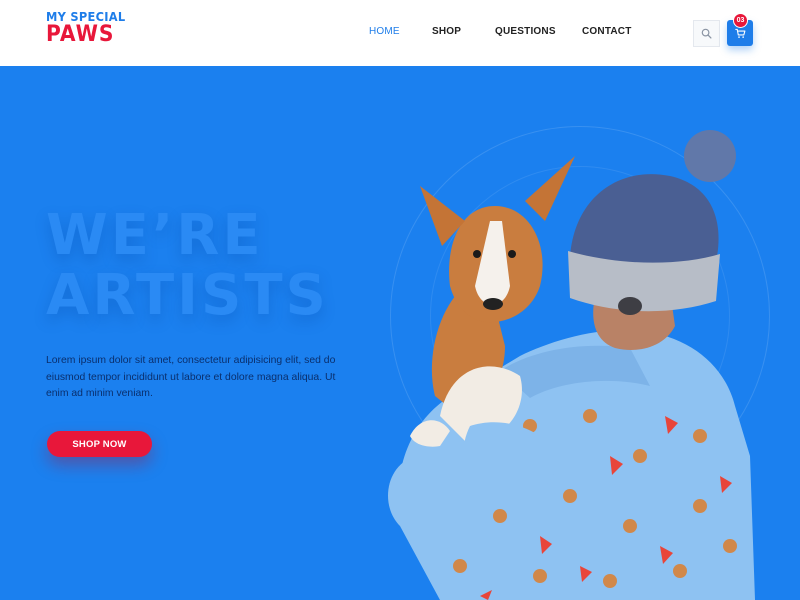  I want to click on cart-count-badge: 03, so click(740, 20).